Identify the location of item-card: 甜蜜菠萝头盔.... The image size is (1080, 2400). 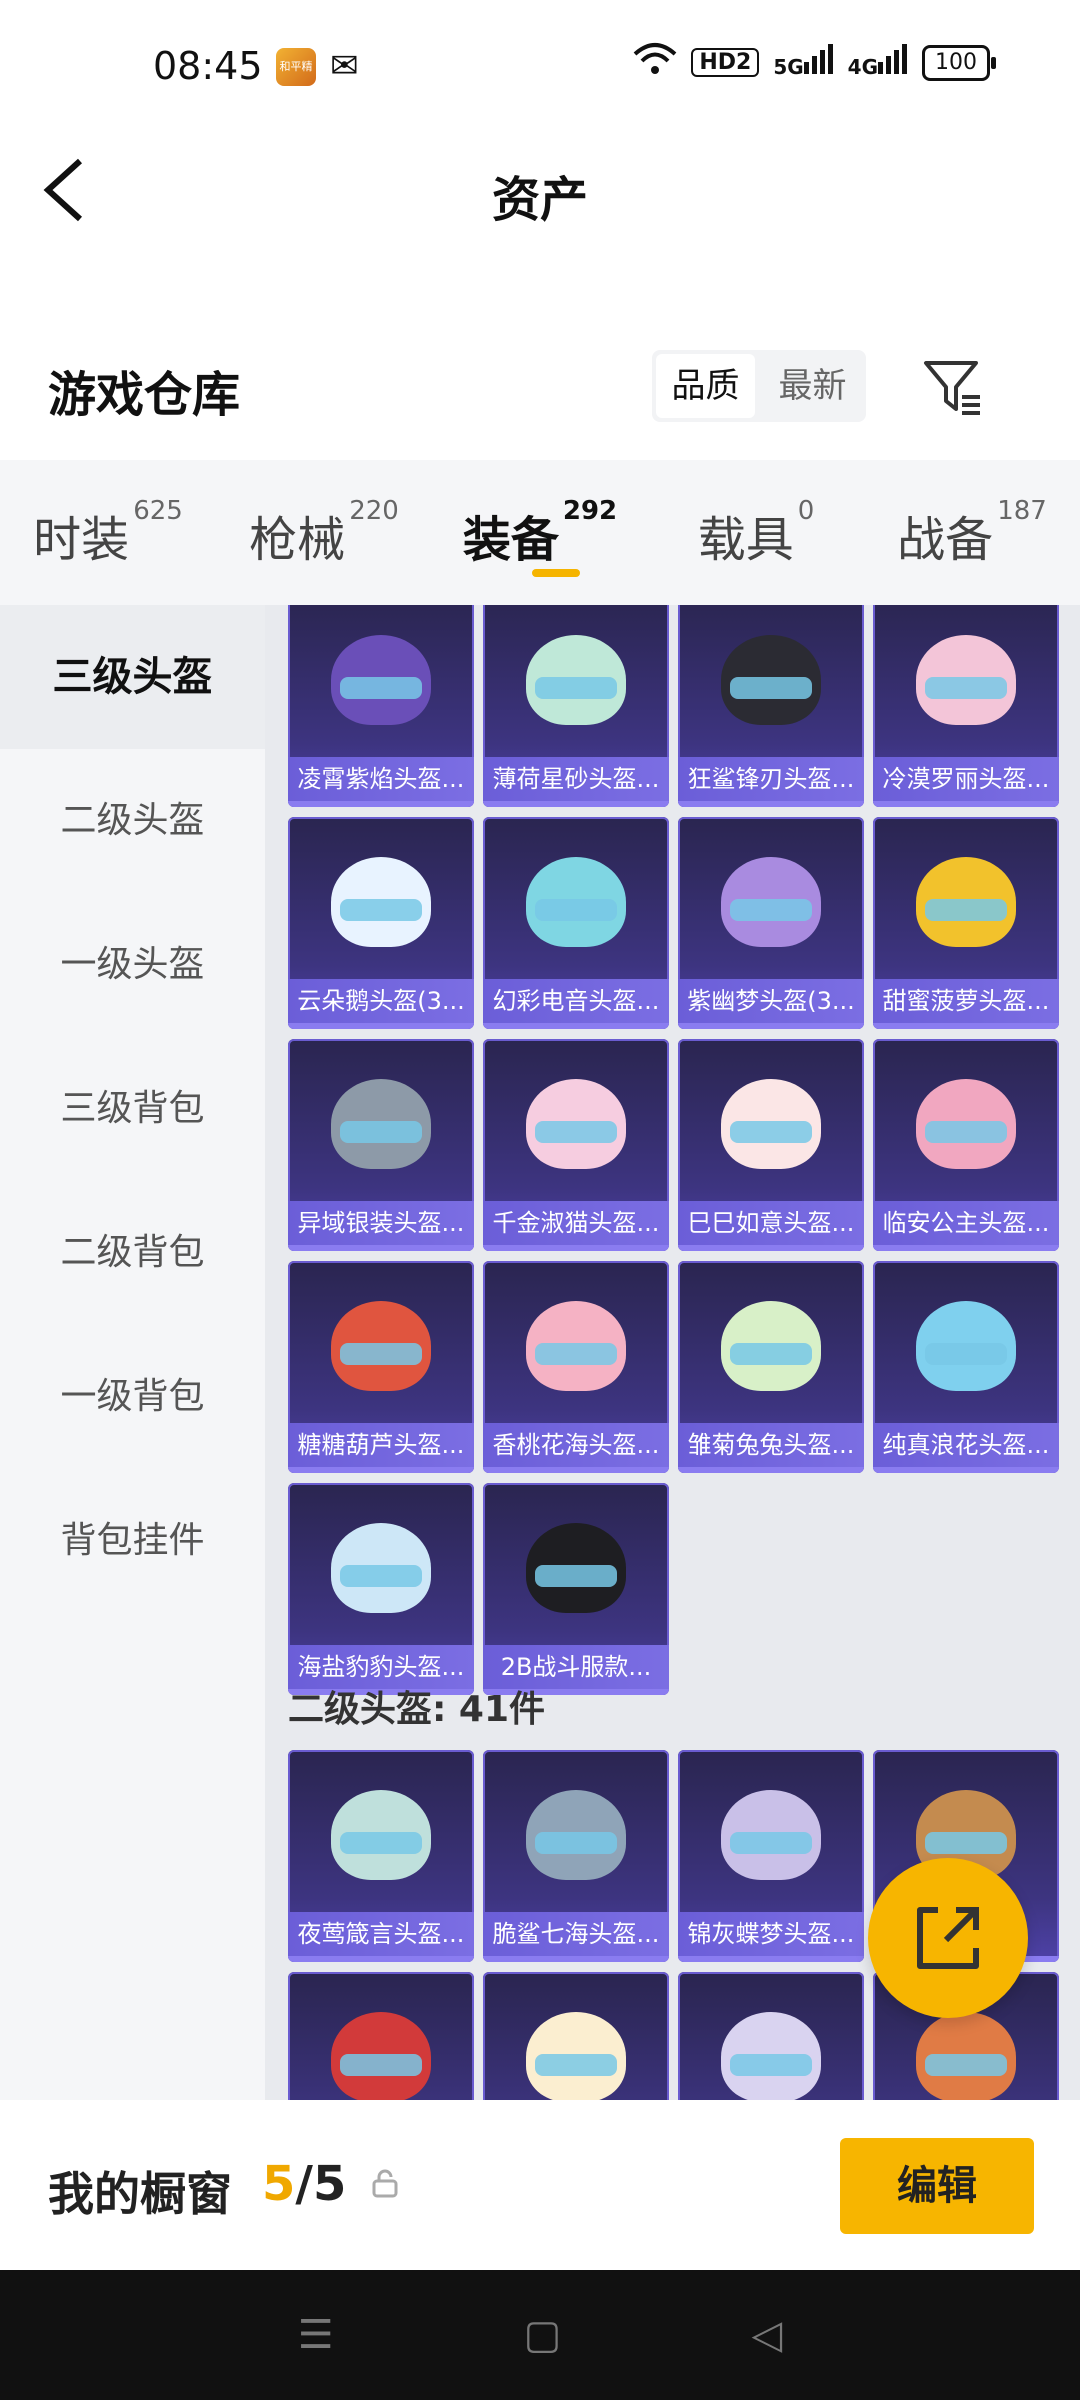
(966, 923).